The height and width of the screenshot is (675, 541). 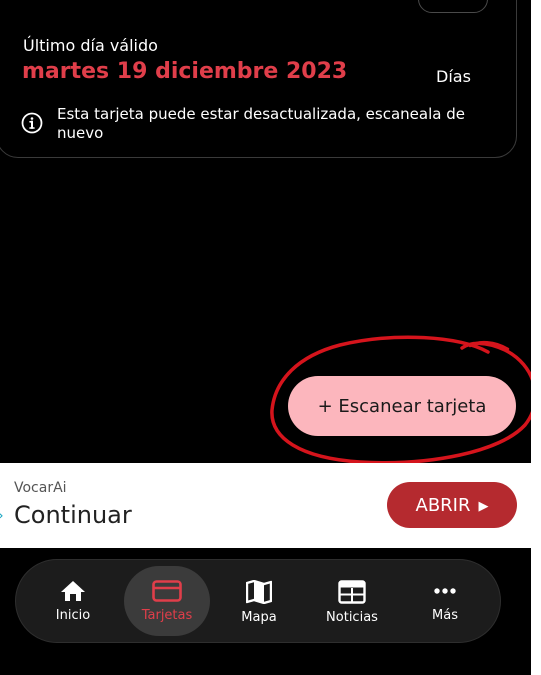 I want to click on map-icon, so click(x=259, y=592).